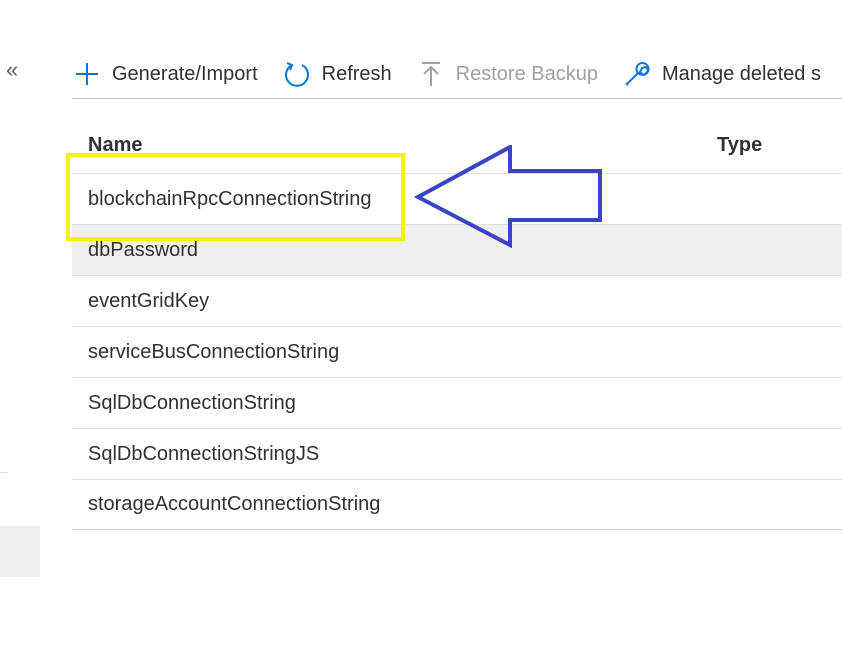  What do you see at coordinates (526, 73) in the screenshot?
I see `restore-backup-label: Restore Backup` at bounding box center [526, 73].